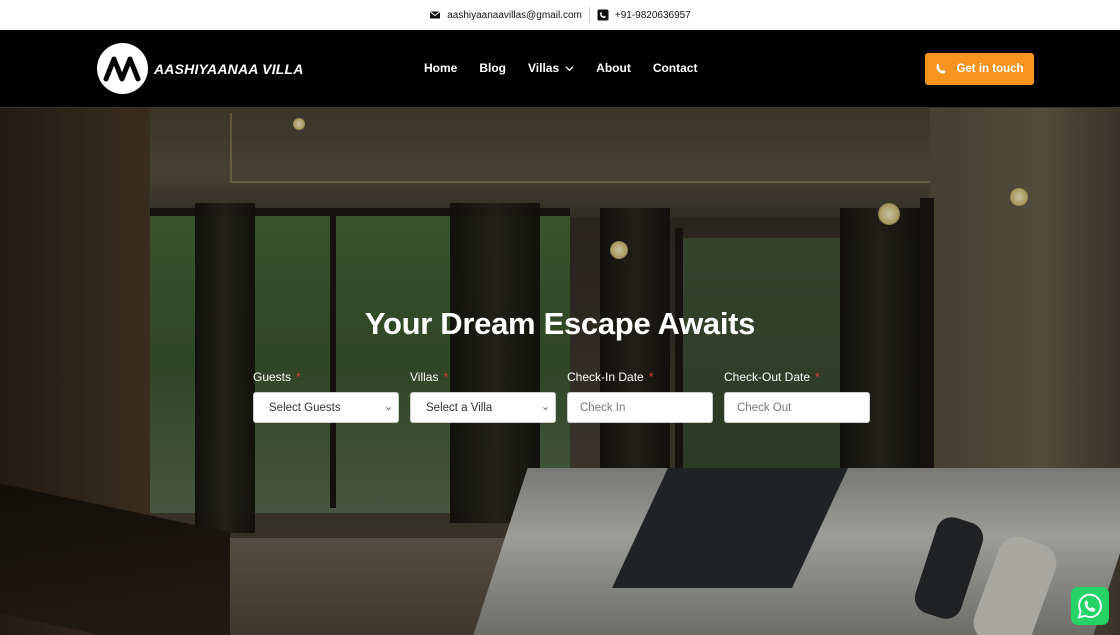 This screenshot has width=1120, height=635. I want to click on guests-select-value: Select Guests, so click(305, 407).